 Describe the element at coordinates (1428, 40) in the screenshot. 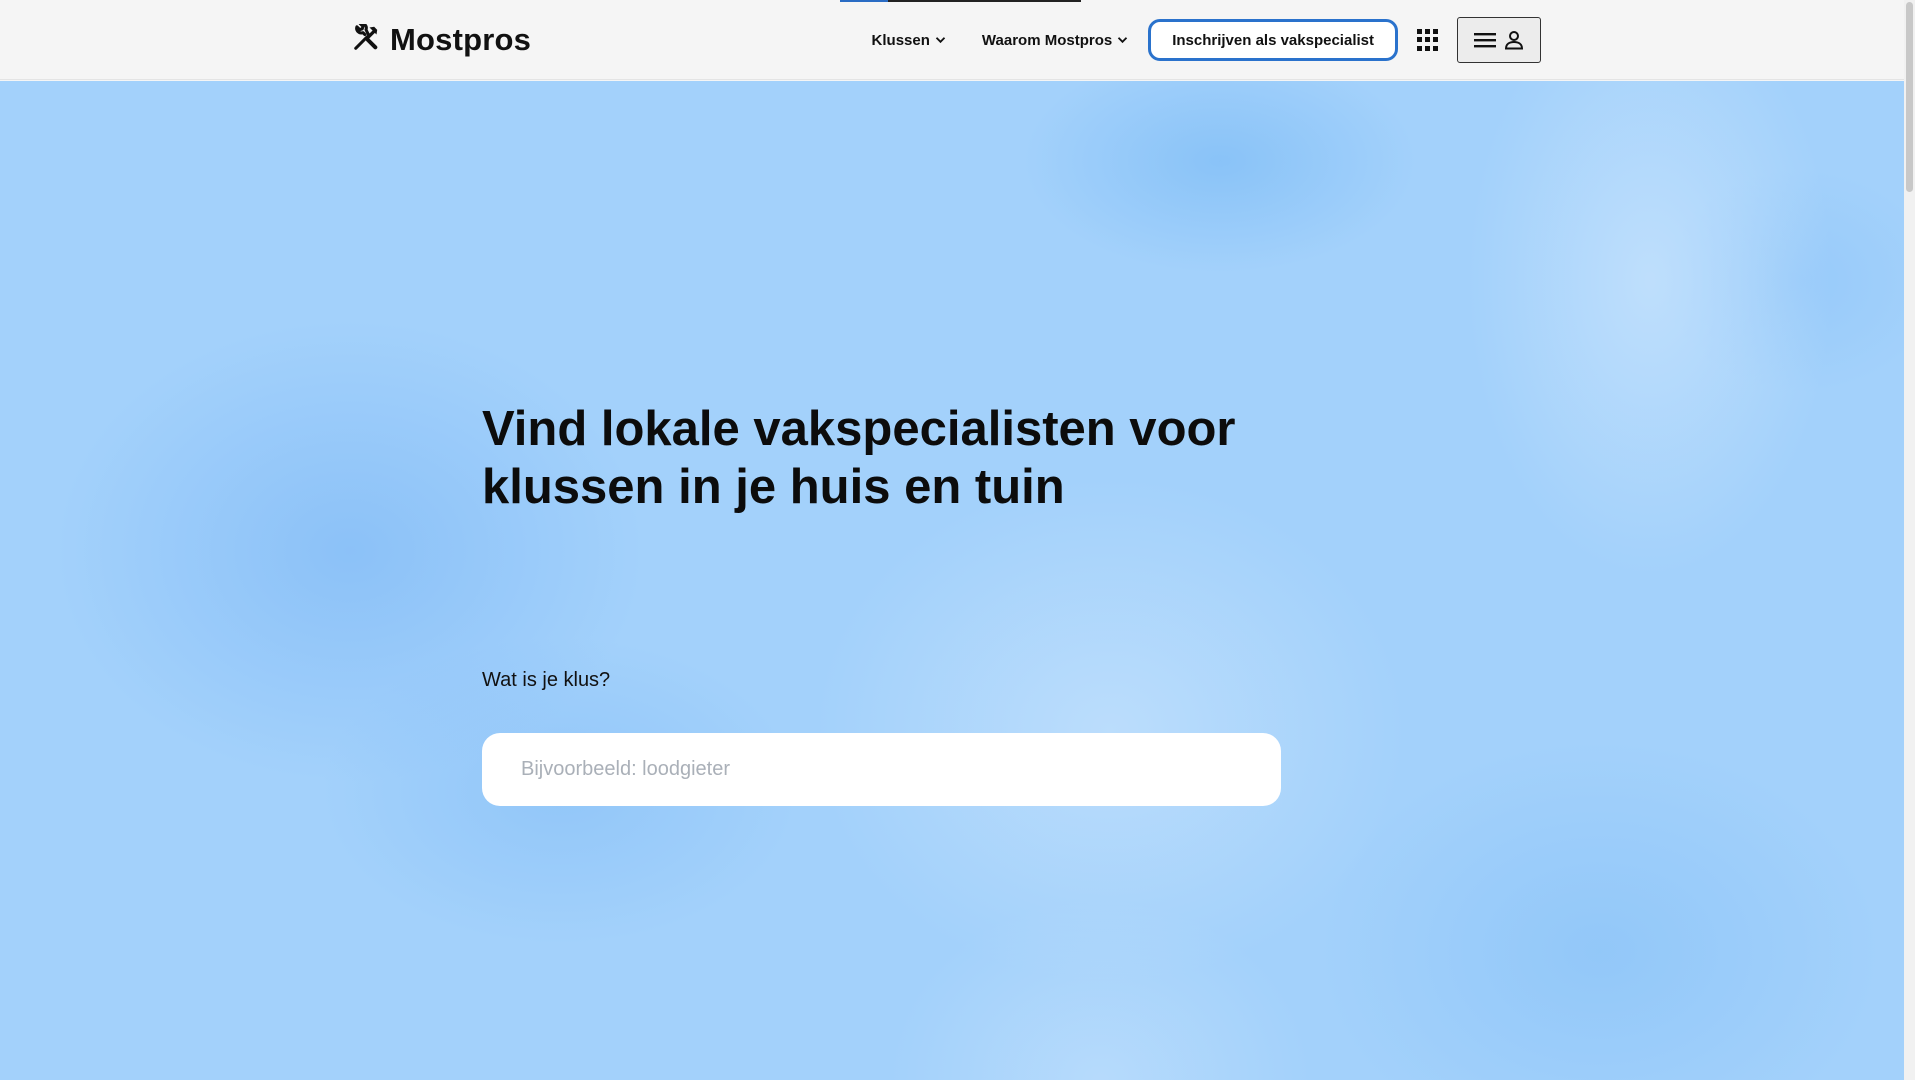

I see `grid-icon` at that location.